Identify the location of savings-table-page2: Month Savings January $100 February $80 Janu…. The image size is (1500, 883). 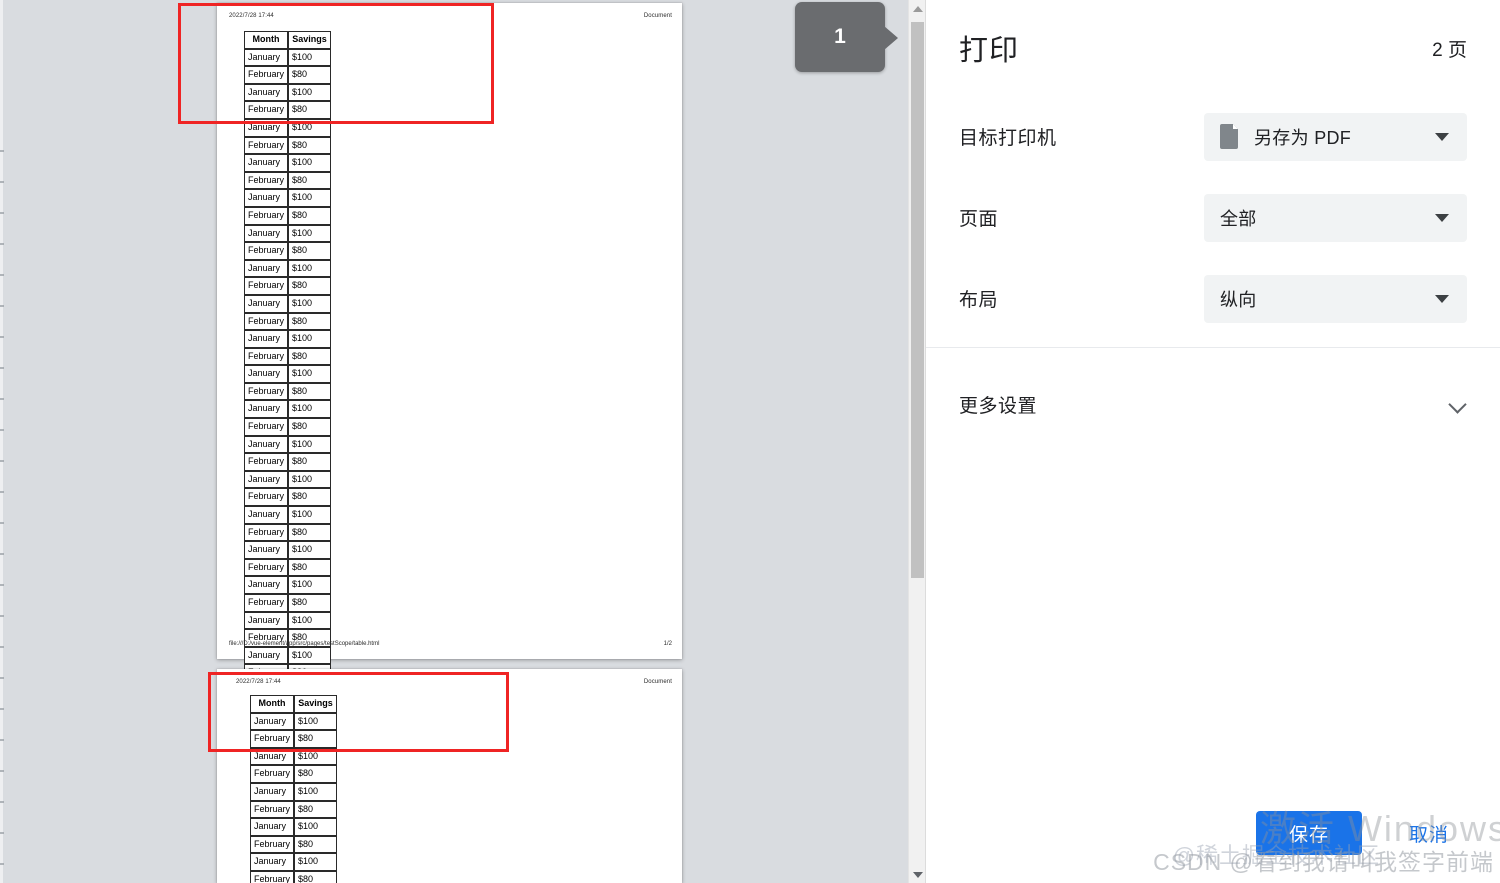
(294, 789).